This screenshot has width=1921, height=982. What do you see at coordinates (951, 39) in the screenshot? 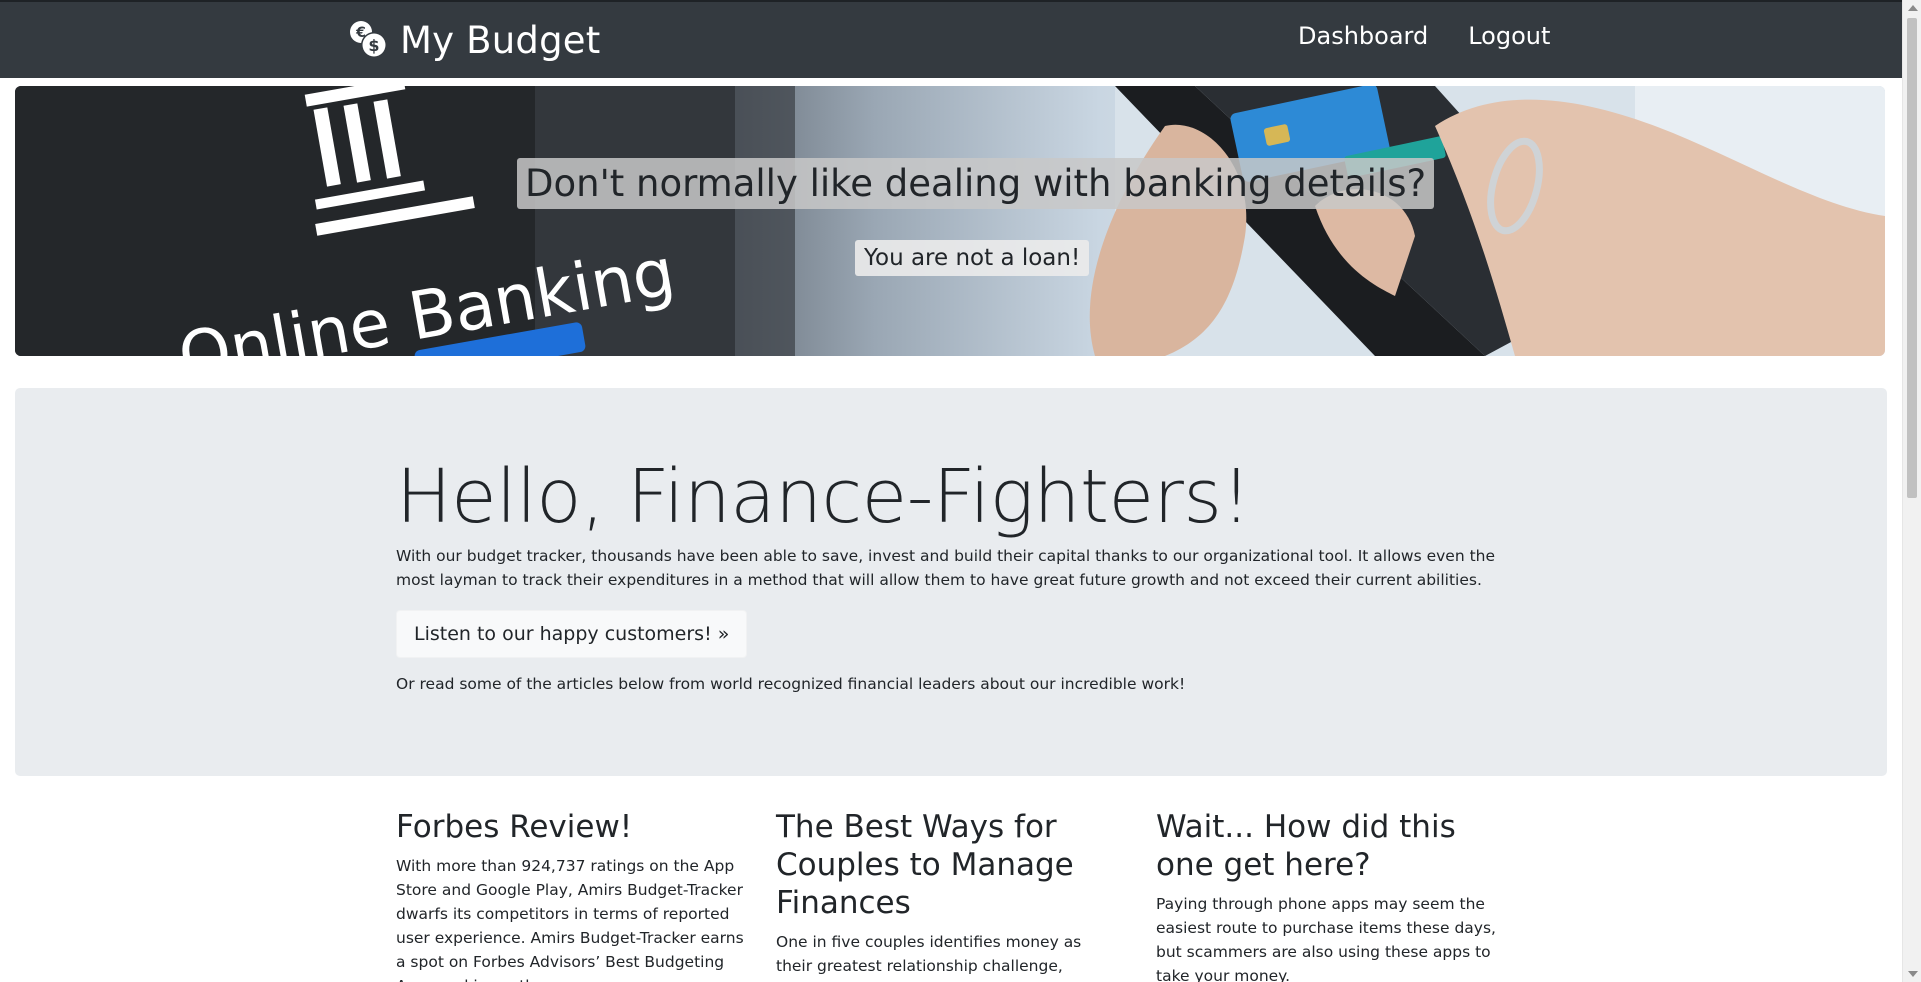
I see `navbar: € $ My Budget Dashboard Logout` at bounding box center [951, 39].